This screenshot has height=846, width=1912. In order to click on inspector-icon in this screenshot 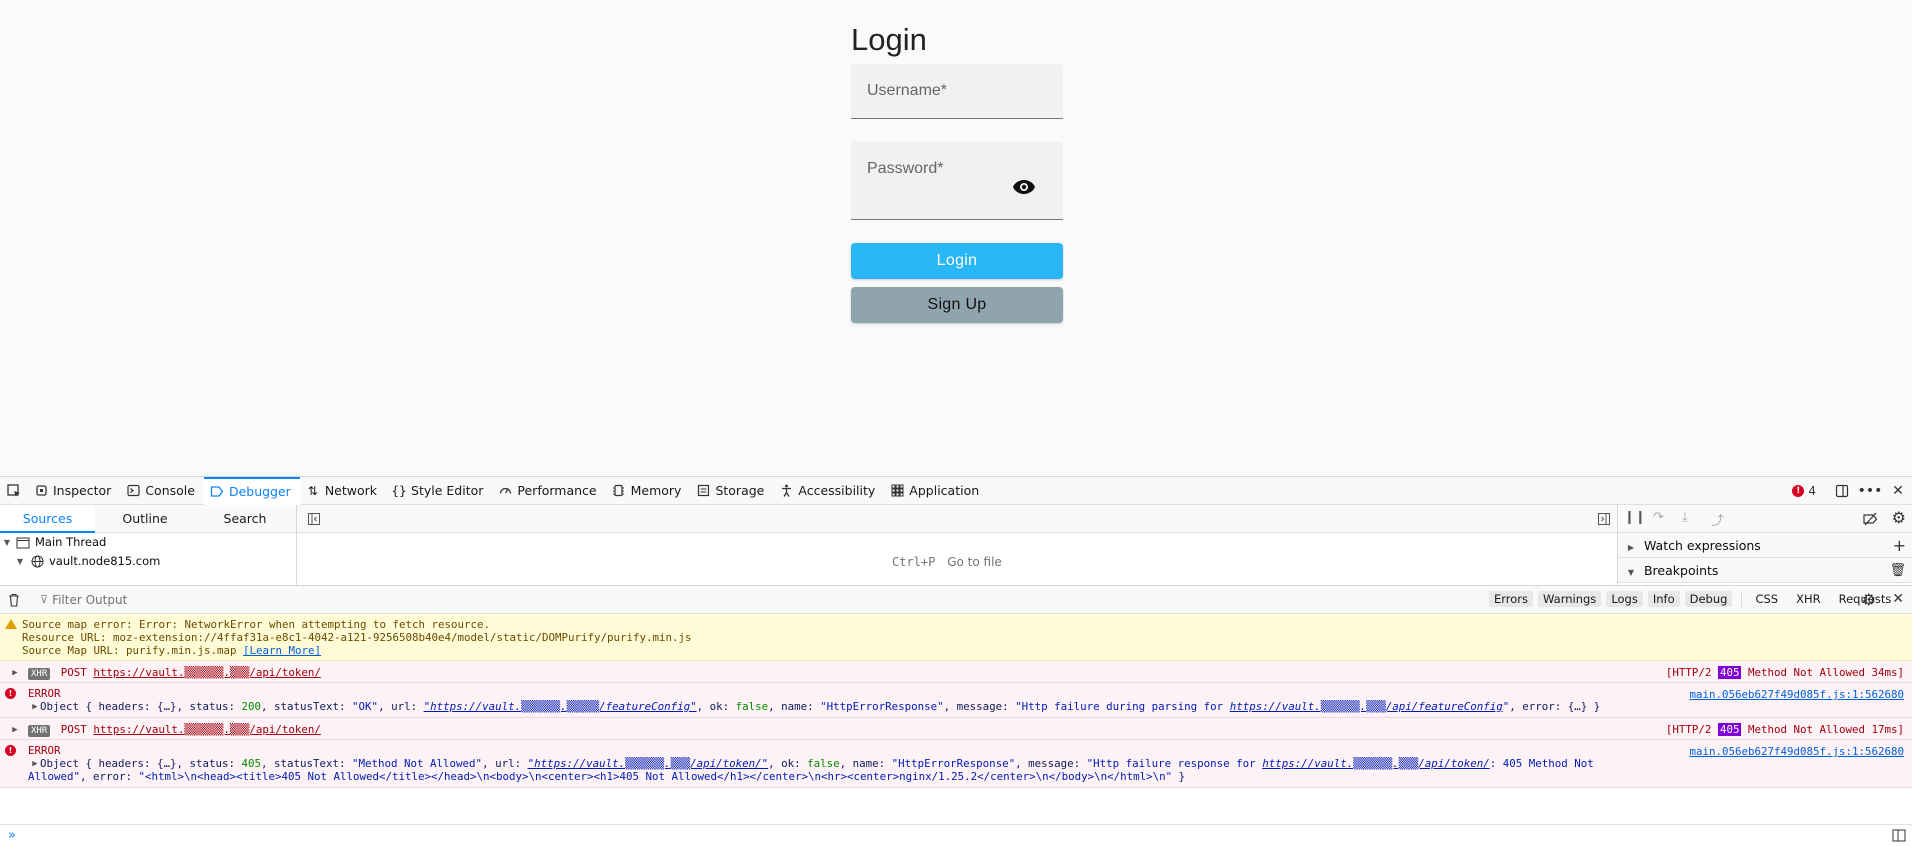, I will do `click(41, 491)`.